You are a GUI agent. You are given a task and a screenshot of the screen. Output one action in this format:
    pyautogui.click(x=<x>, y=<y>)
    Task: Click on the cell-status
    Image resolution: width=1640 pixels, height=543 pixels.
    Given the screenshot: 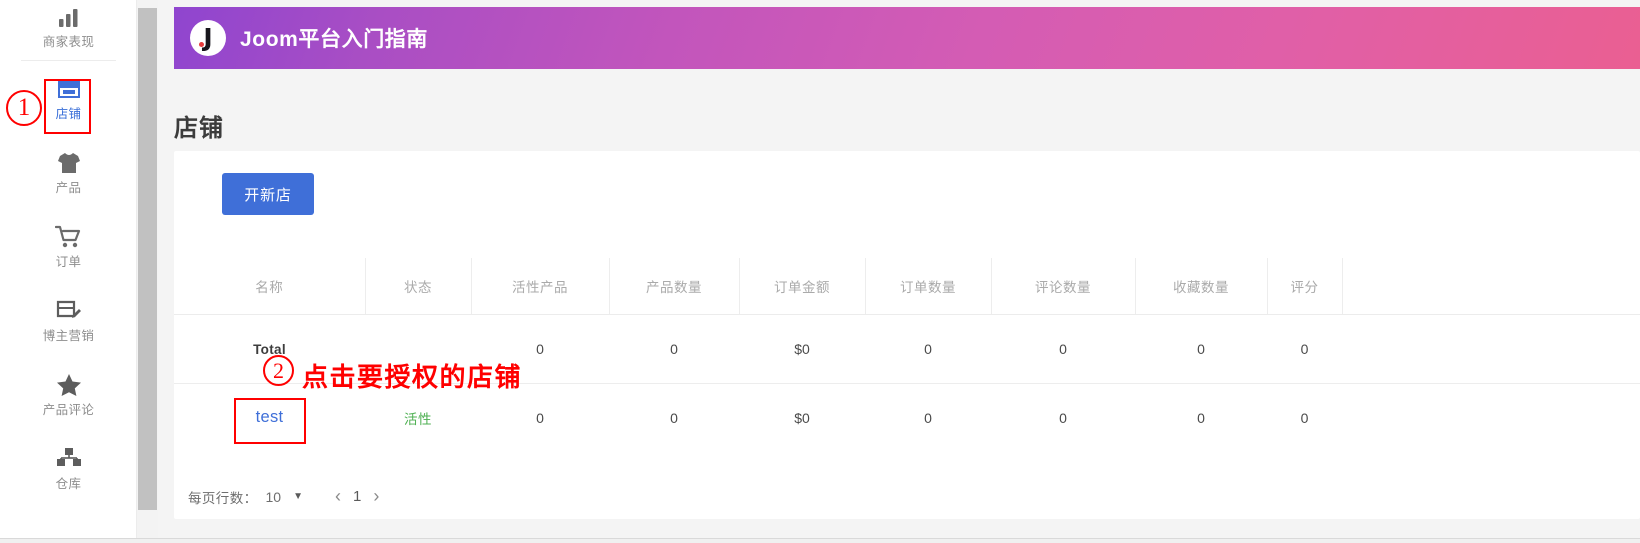 What is the action you would take?
    pyautogui.click(x=418, y=349)
    